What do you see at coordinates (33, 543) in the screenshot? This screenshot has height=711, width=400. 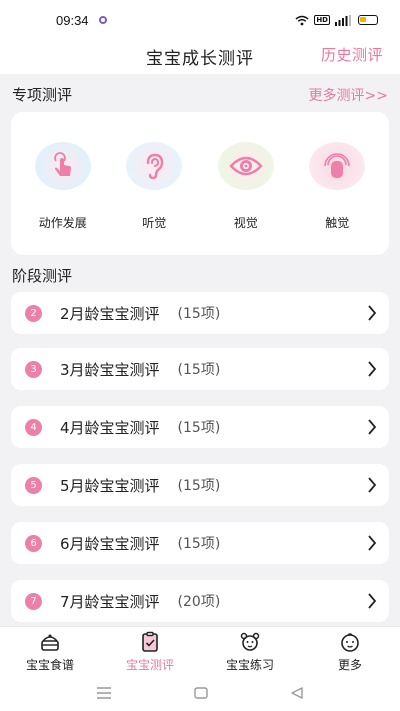 I see `stage-number-badge: 6` at bounding box center [33, 543].